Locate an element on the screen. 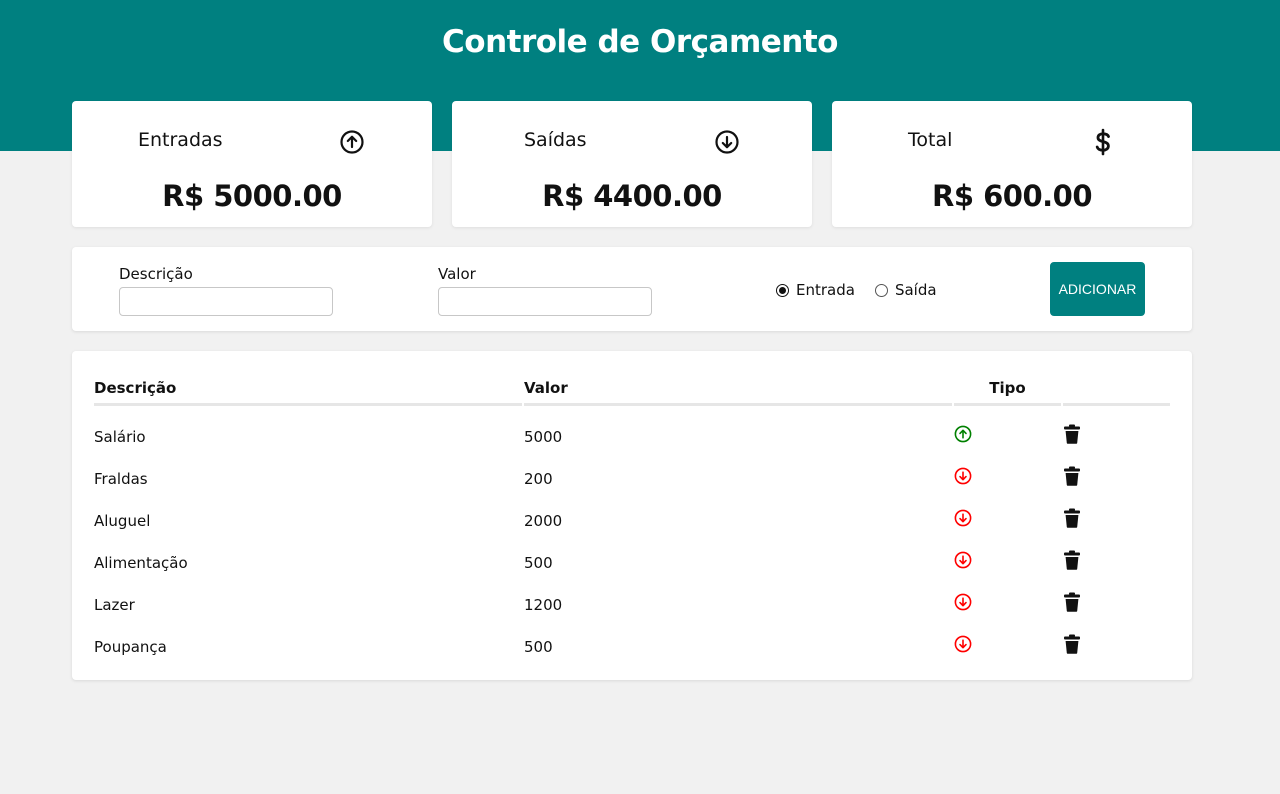 The width and height of the screenshot is (1280, 794). add-entry-form: Descrição Valor Entrada Saída ADICIONAR is located at coordinates (632, 289).